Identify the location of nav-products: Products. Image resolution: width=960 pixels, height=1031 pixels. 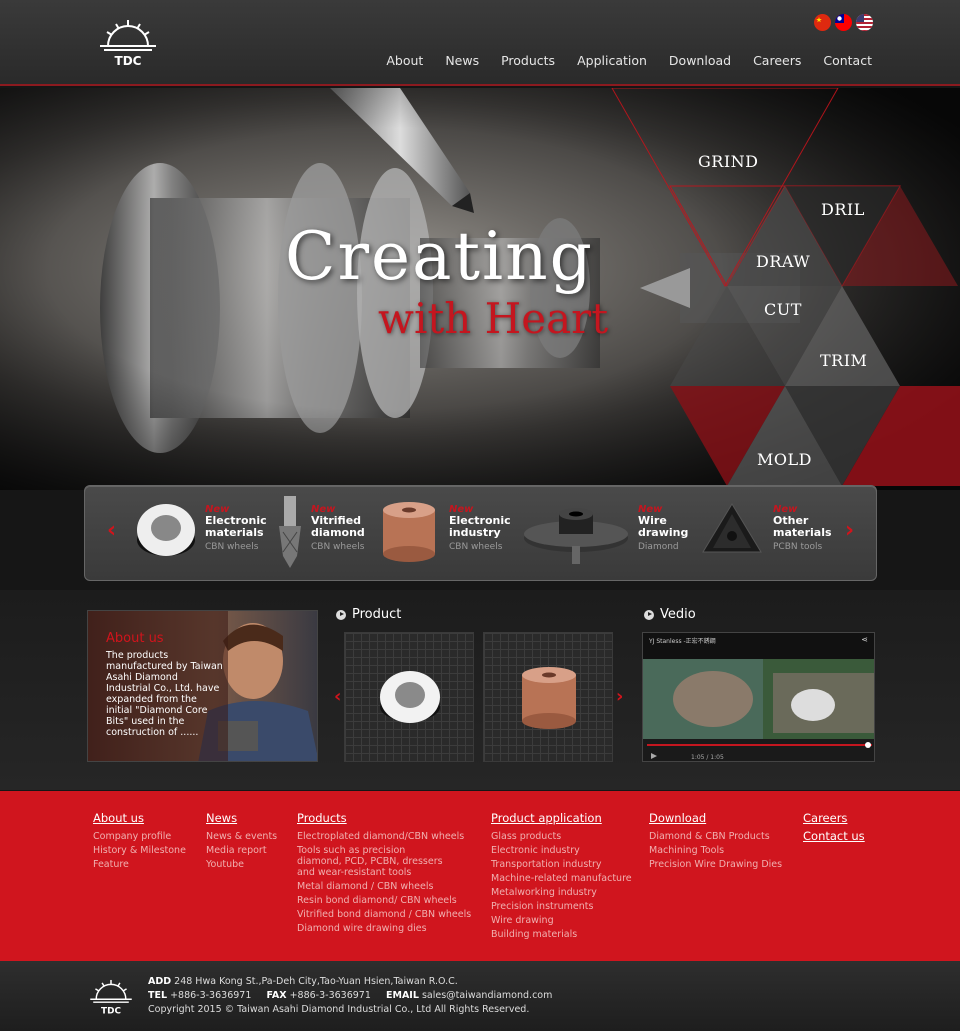
(528, 60).